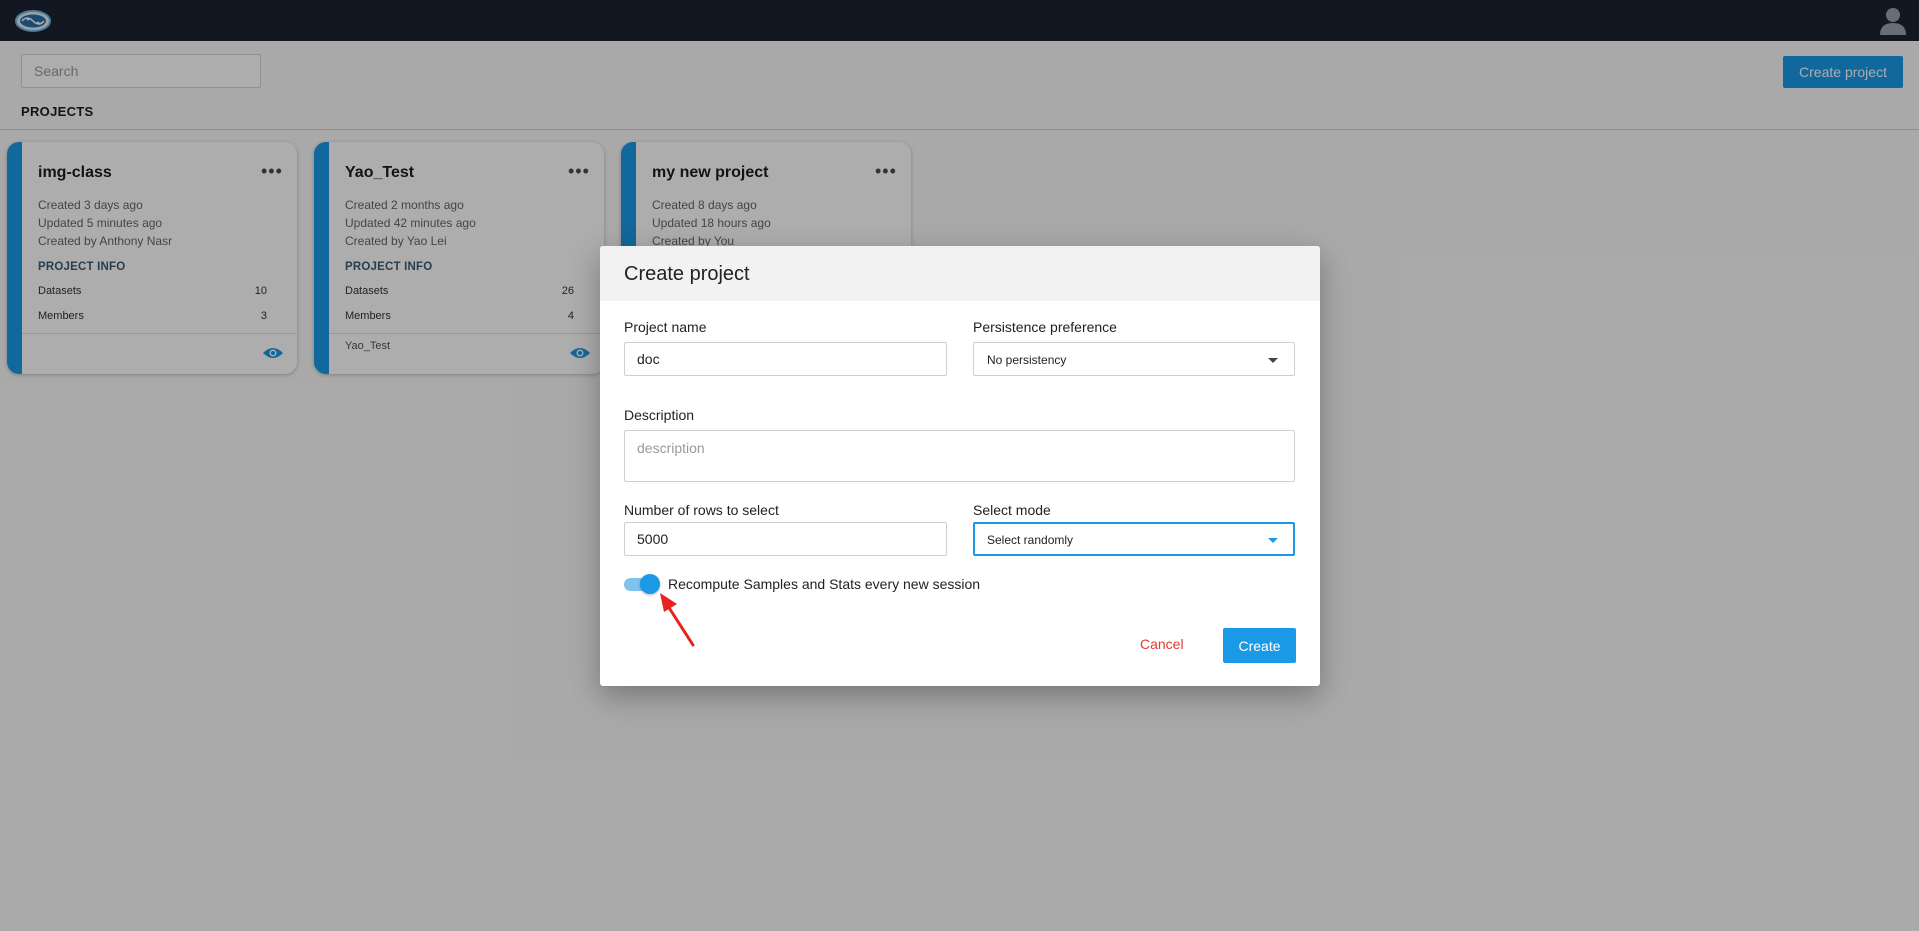 The image size is (1919, 931). What do you see at coordinates (785, 539) in the screenshot?
I see `rows-input` at bounding box center [785, 539].